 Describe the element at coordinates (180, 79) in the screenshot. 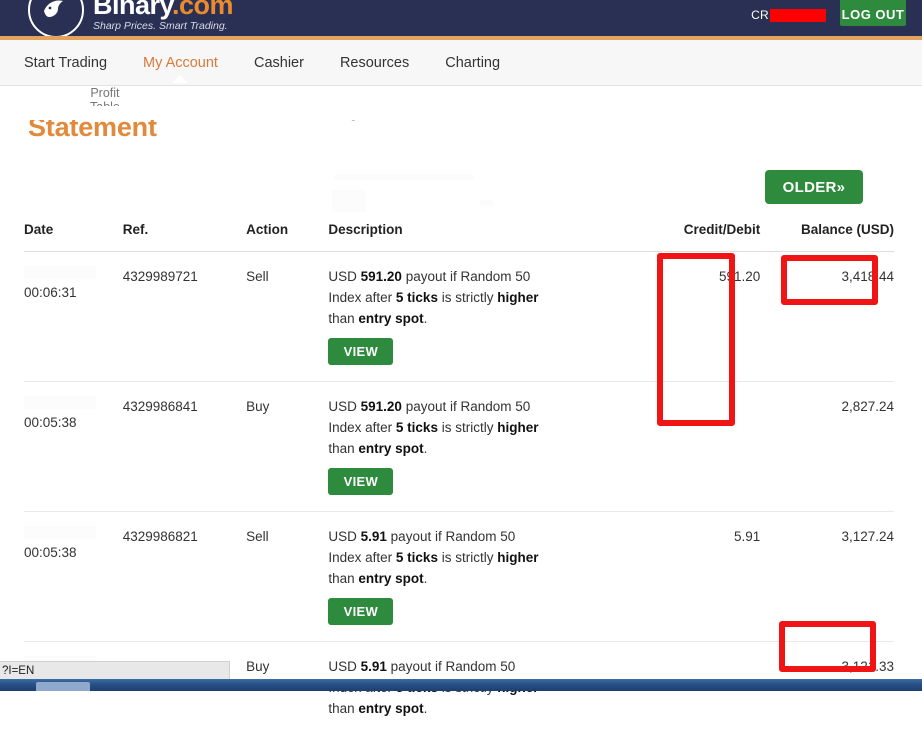

I see `nav-active-caret-icon` at that location.